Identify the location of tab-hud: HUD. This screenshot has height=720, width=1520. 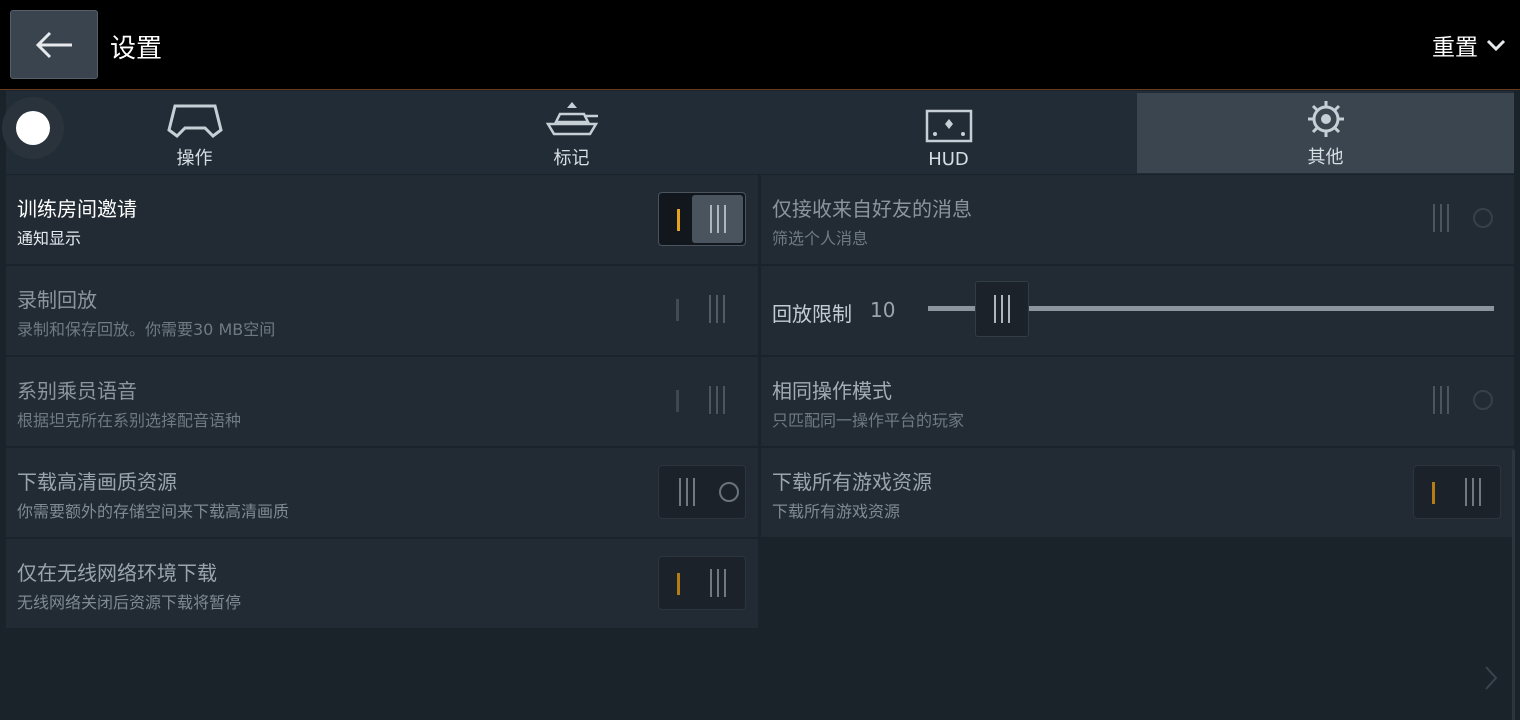
(948, 132).